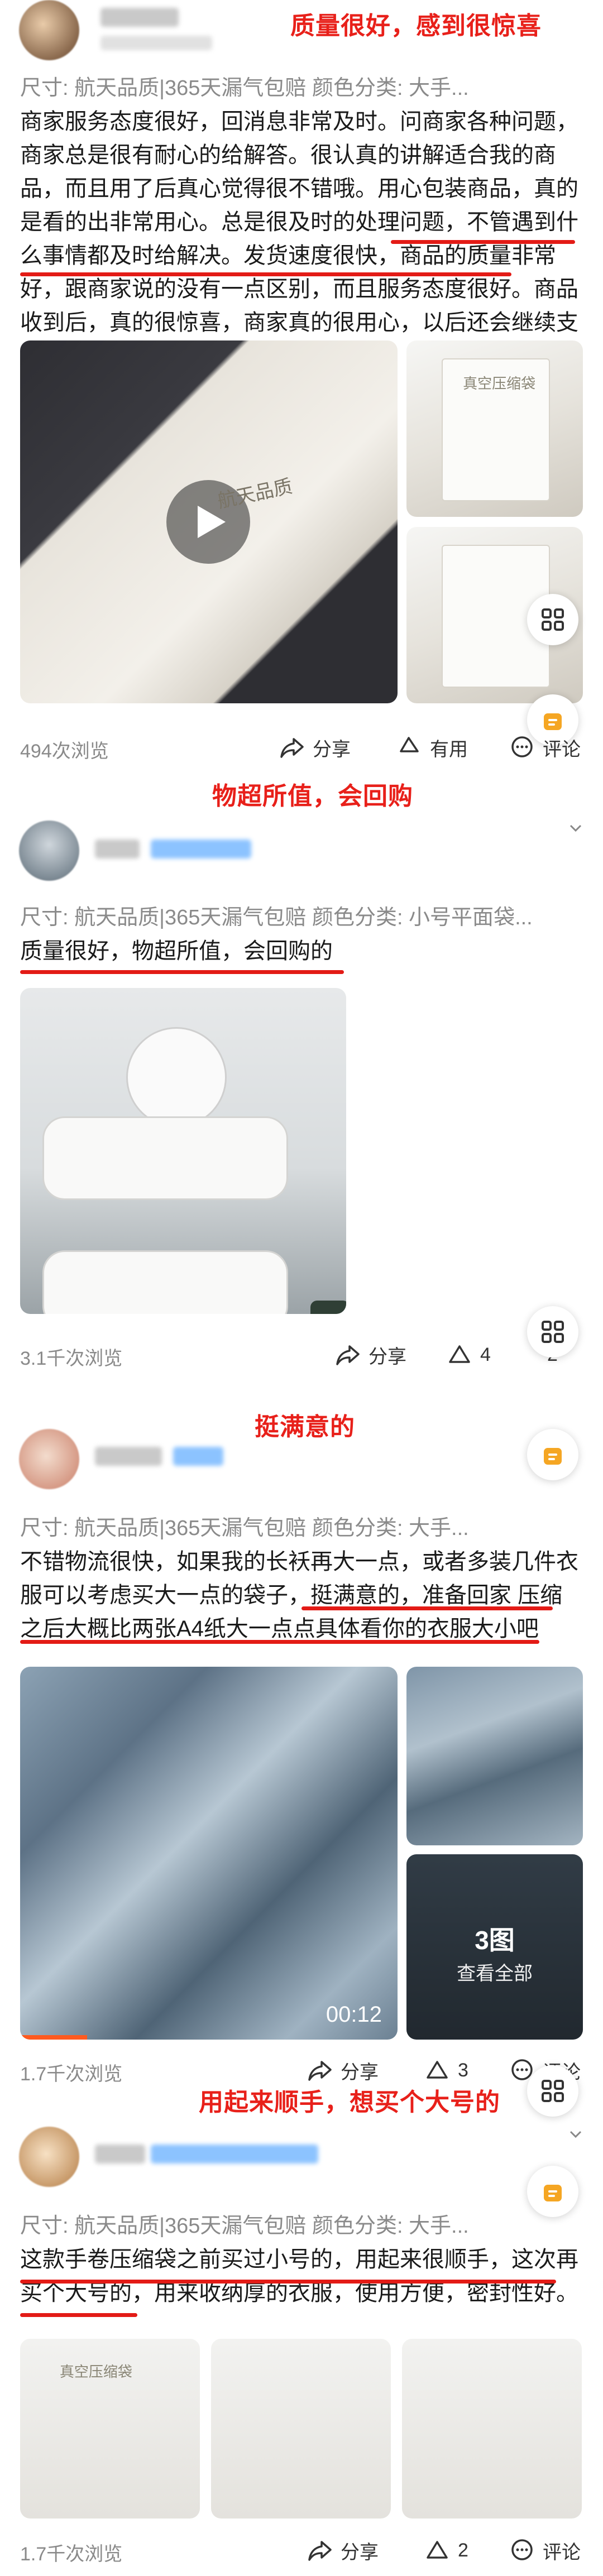 This screenshot has height=2576, width=603. I want to click on useful-button: 有用, so click(432, 747).